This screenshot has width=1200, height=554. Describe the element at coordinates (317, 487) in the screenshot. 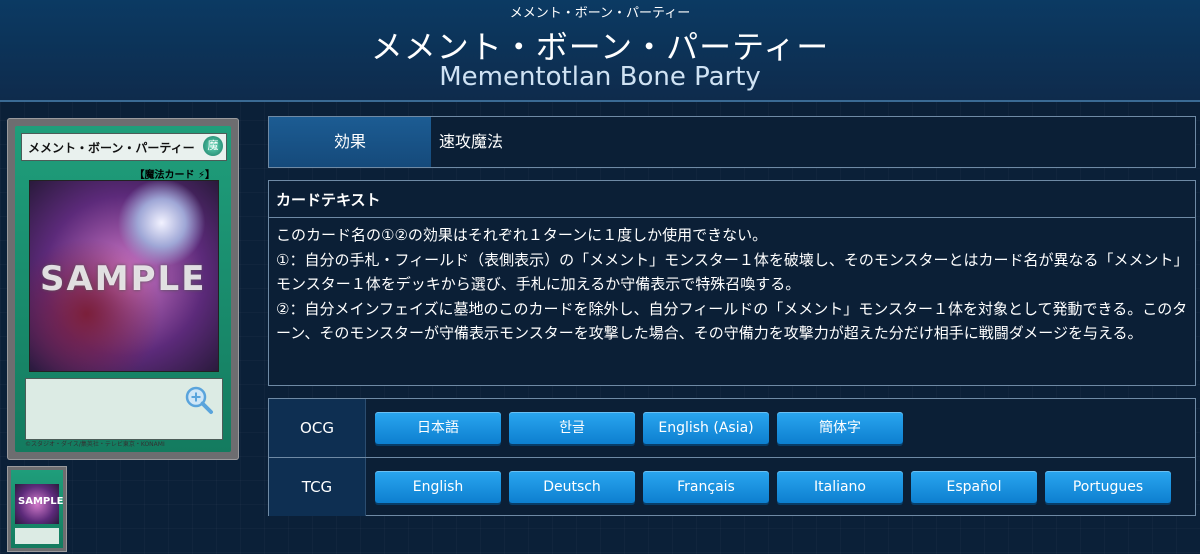

I see `tcg-label: TCG` at that location.